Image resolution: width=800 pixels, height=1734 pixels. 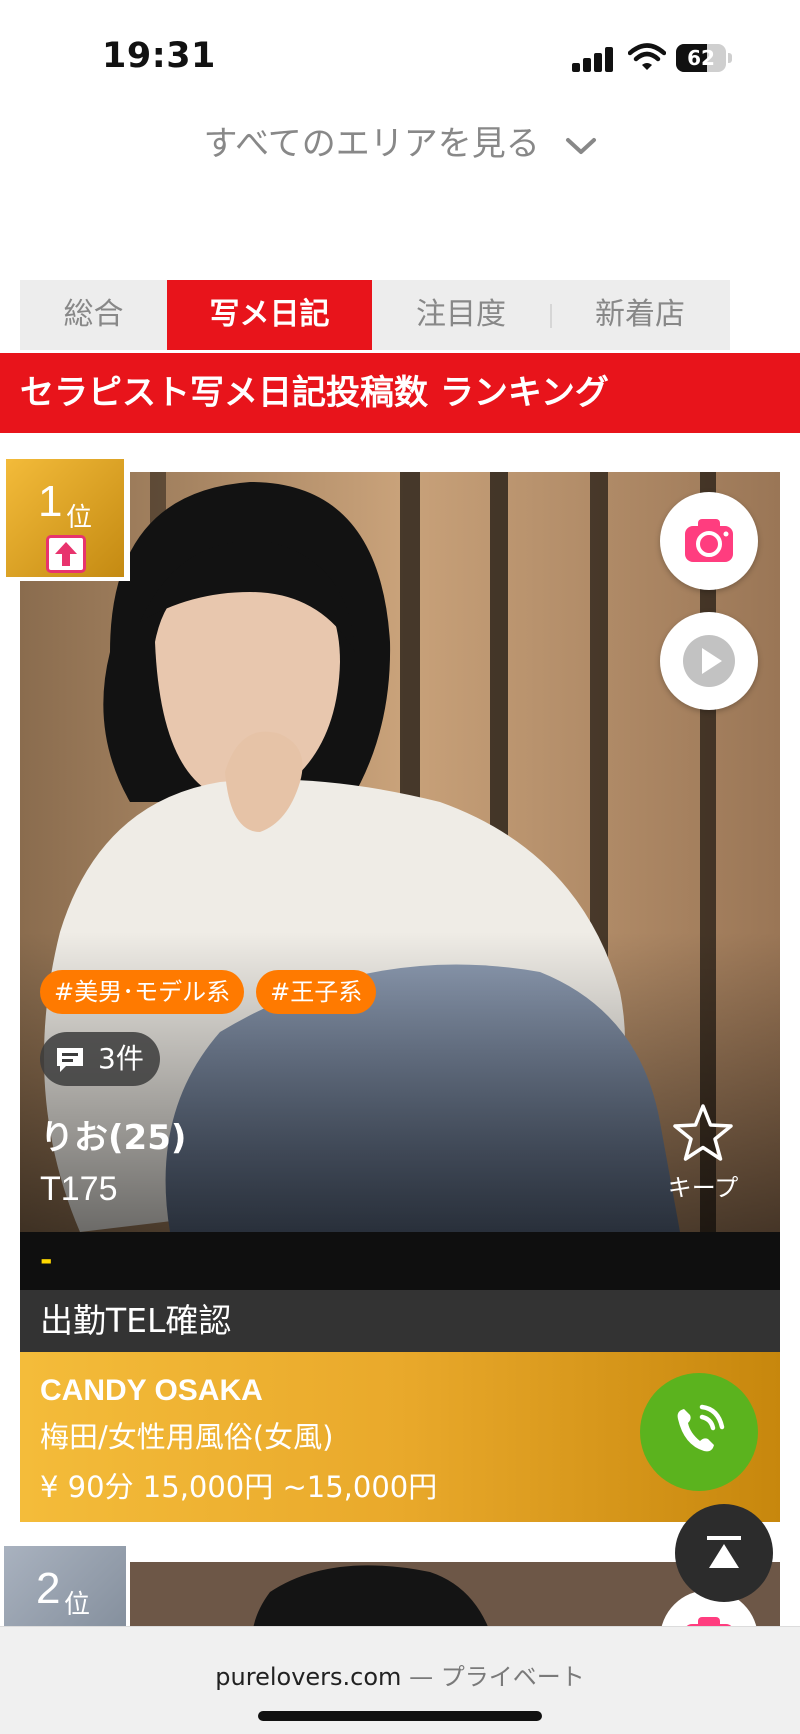 I want to click on scroll-top-icon, so click(x=724, y=1552).